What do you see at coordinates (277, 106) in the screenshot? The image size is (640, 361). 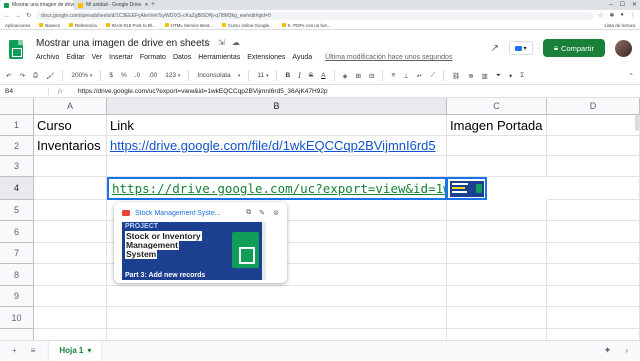 I see `column-header-b: B` at bounding box center [277, 106].